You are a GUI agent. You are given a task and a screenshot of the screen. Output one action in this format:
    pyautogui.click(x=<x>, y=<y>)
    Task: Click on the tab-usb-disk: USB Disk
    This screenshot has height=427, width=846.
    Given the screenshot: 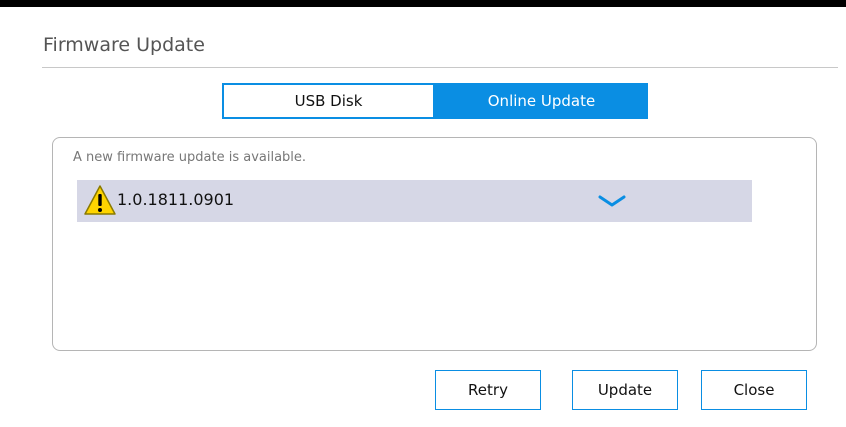 What is the action you would take?
    pyautogui.click(x=328, y=101)
    